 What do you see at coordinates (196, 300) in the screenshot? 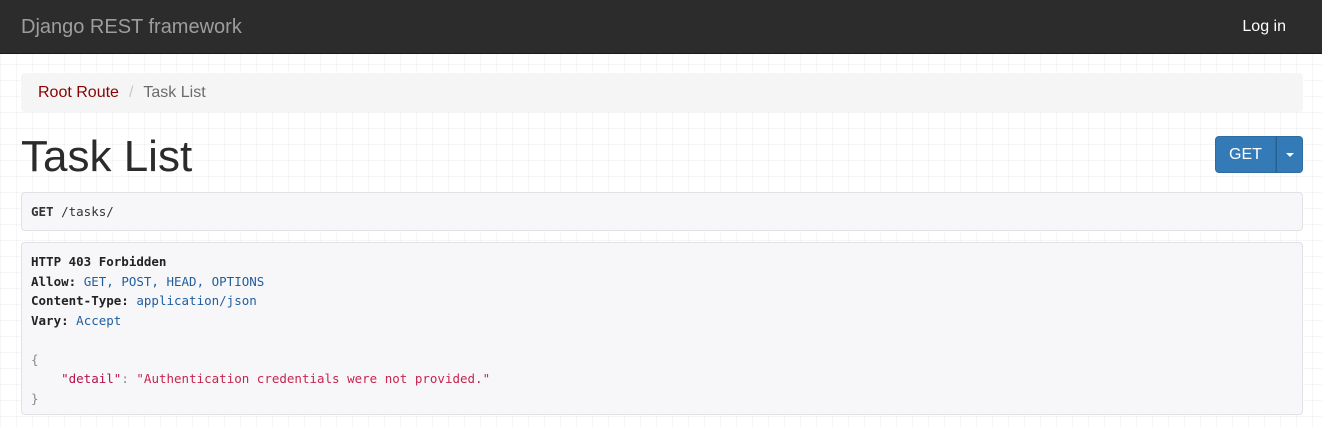
I see `header-value: application/json` at bounding box center [196, 300].